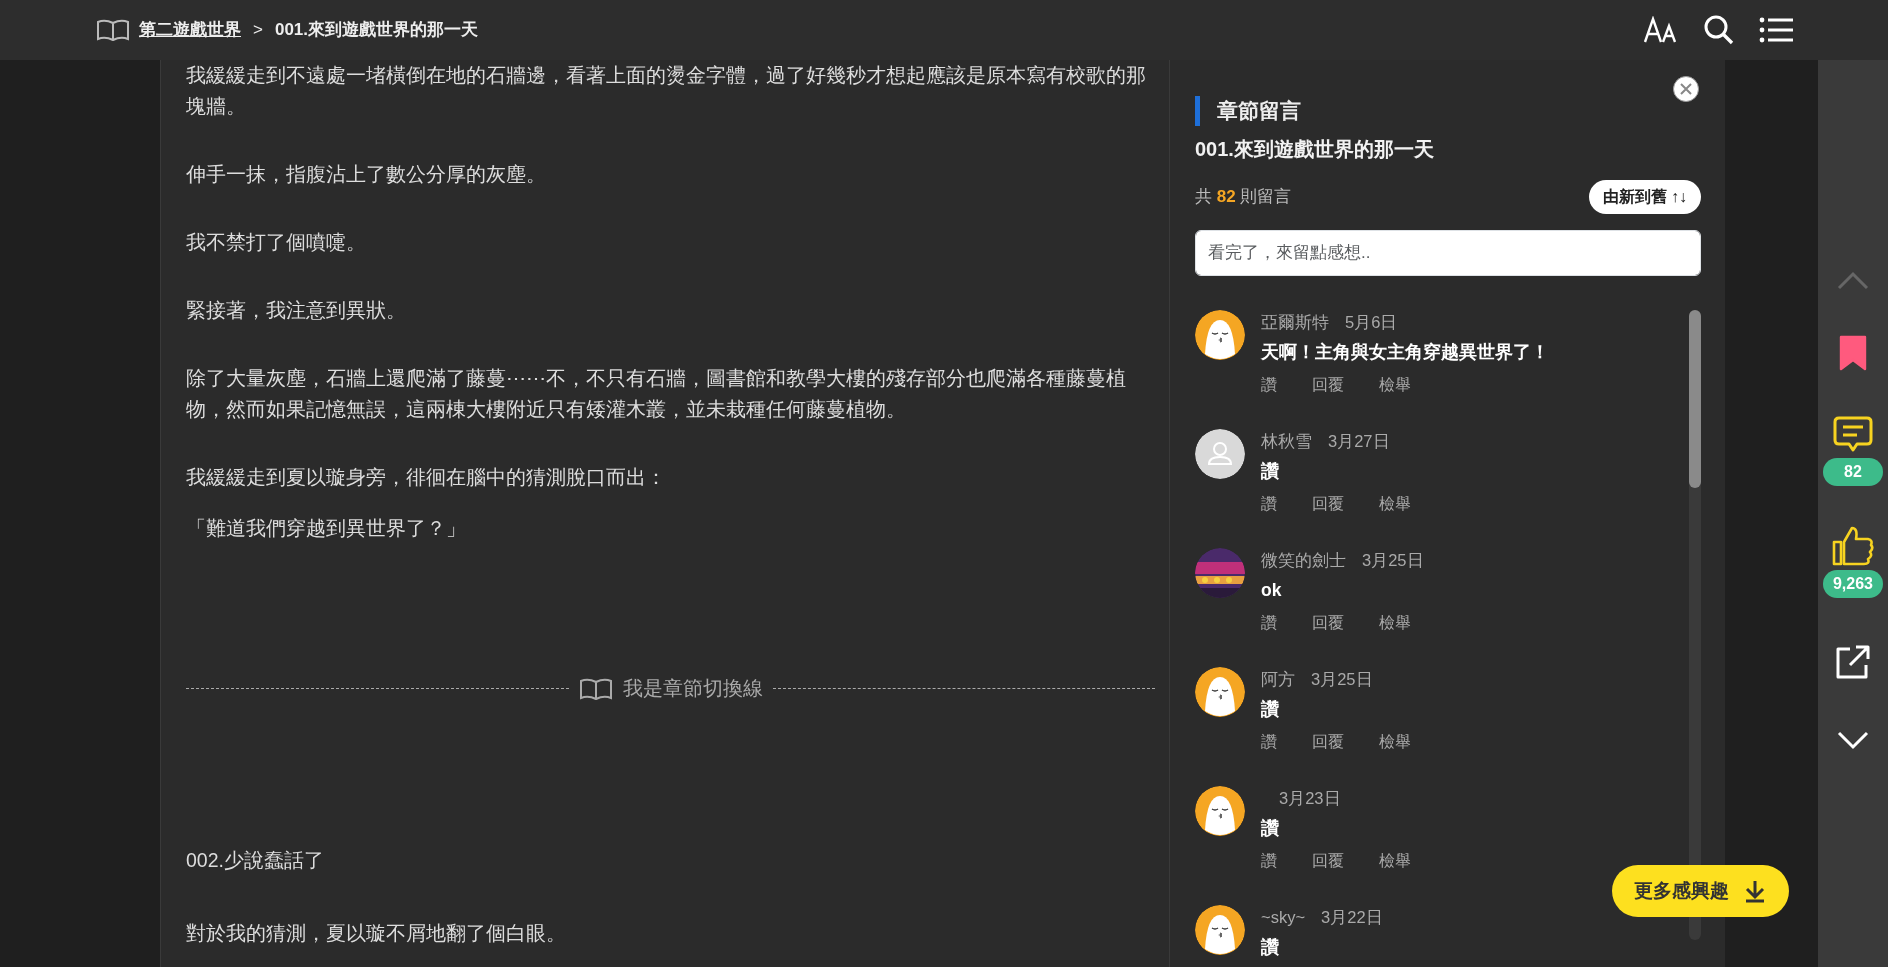 The image size is (1888, 967). What do you see at coordinates (255, 861) in the screenshot?
I see `chapter-heading: 002.少說蠢話了` at bounding box center [255, 861].